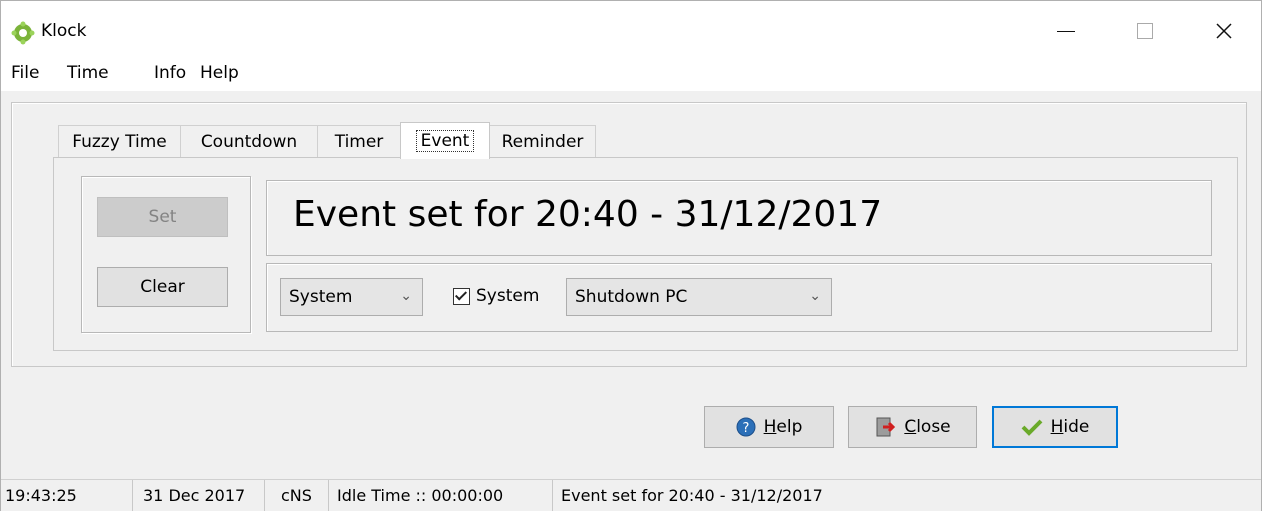 The image size is (1262, 511). I want to click on clear-button: Clear, so click(162, 287).